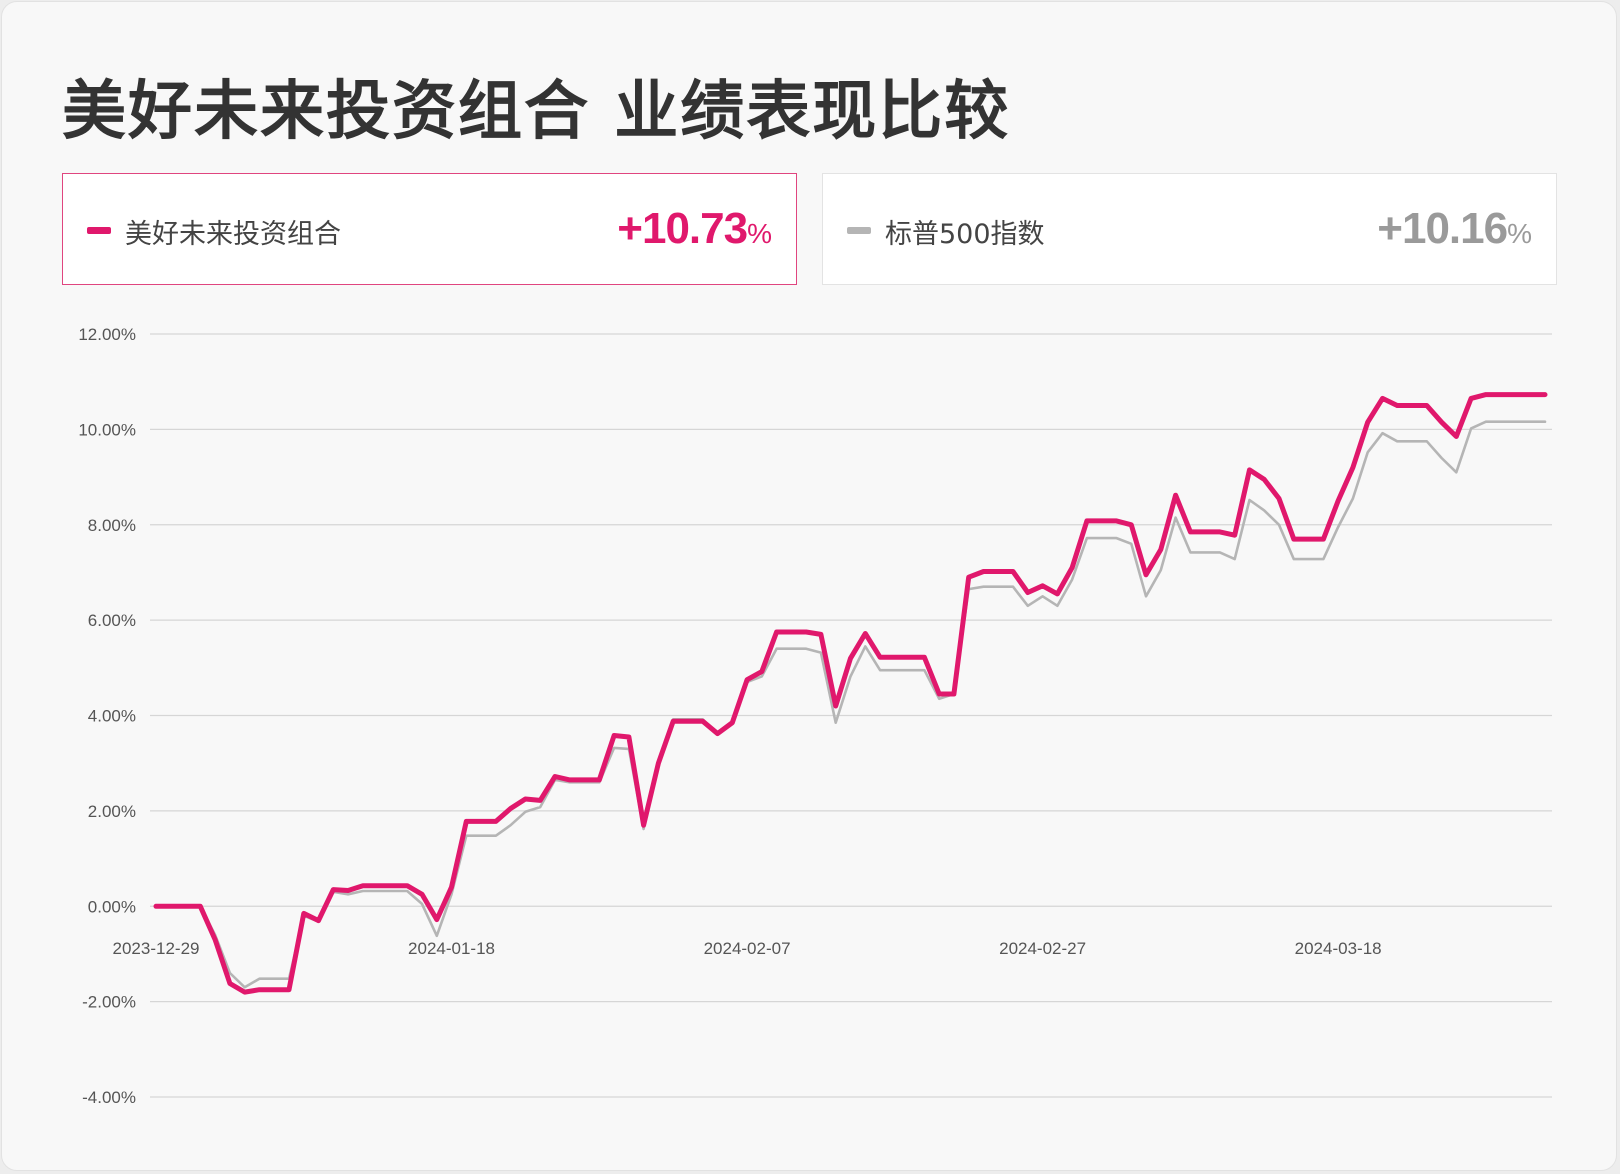 This screenshot has width=1620, height=1174. Describe the element at coordinates (109, 1097) in the screenshot. I see `y-tick-label: -4.00%` at that location.